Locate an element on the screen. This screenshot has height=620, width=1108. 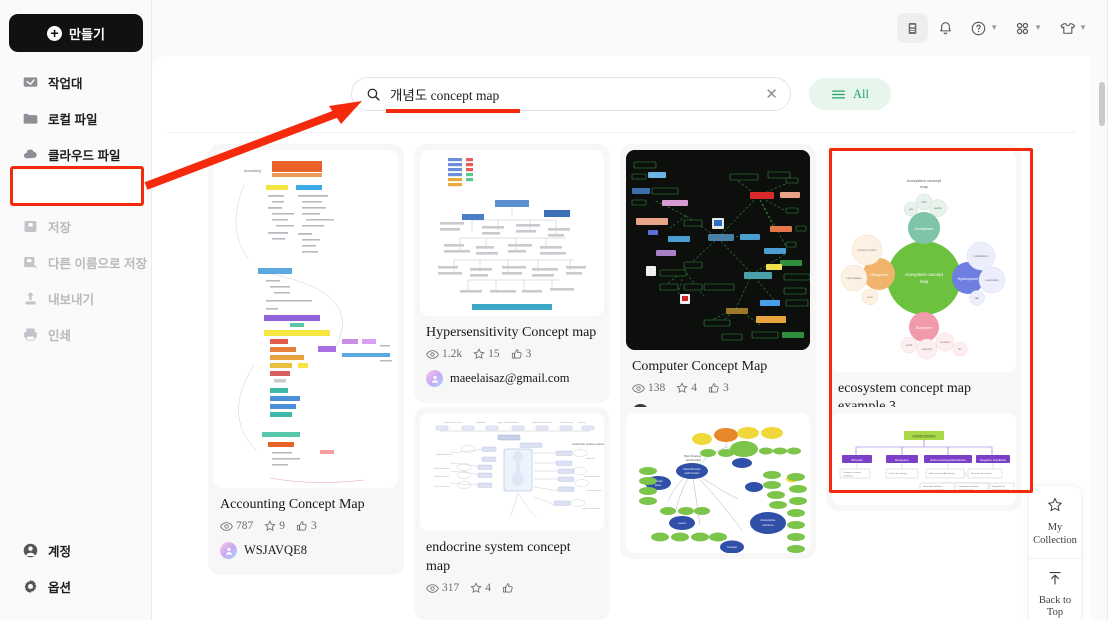
person-icon is located at coordinates (434, 379).